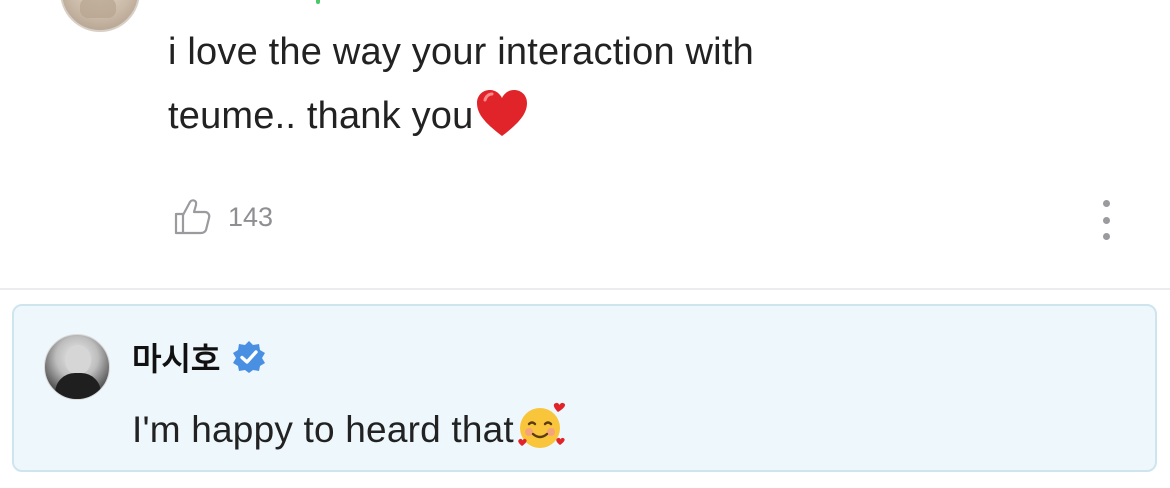 The image size is (1170, 488). What do you see at coordinates (192, 217) in the screenshot?
I see `thumbs-up-icon` at bounding box center [192, 217].